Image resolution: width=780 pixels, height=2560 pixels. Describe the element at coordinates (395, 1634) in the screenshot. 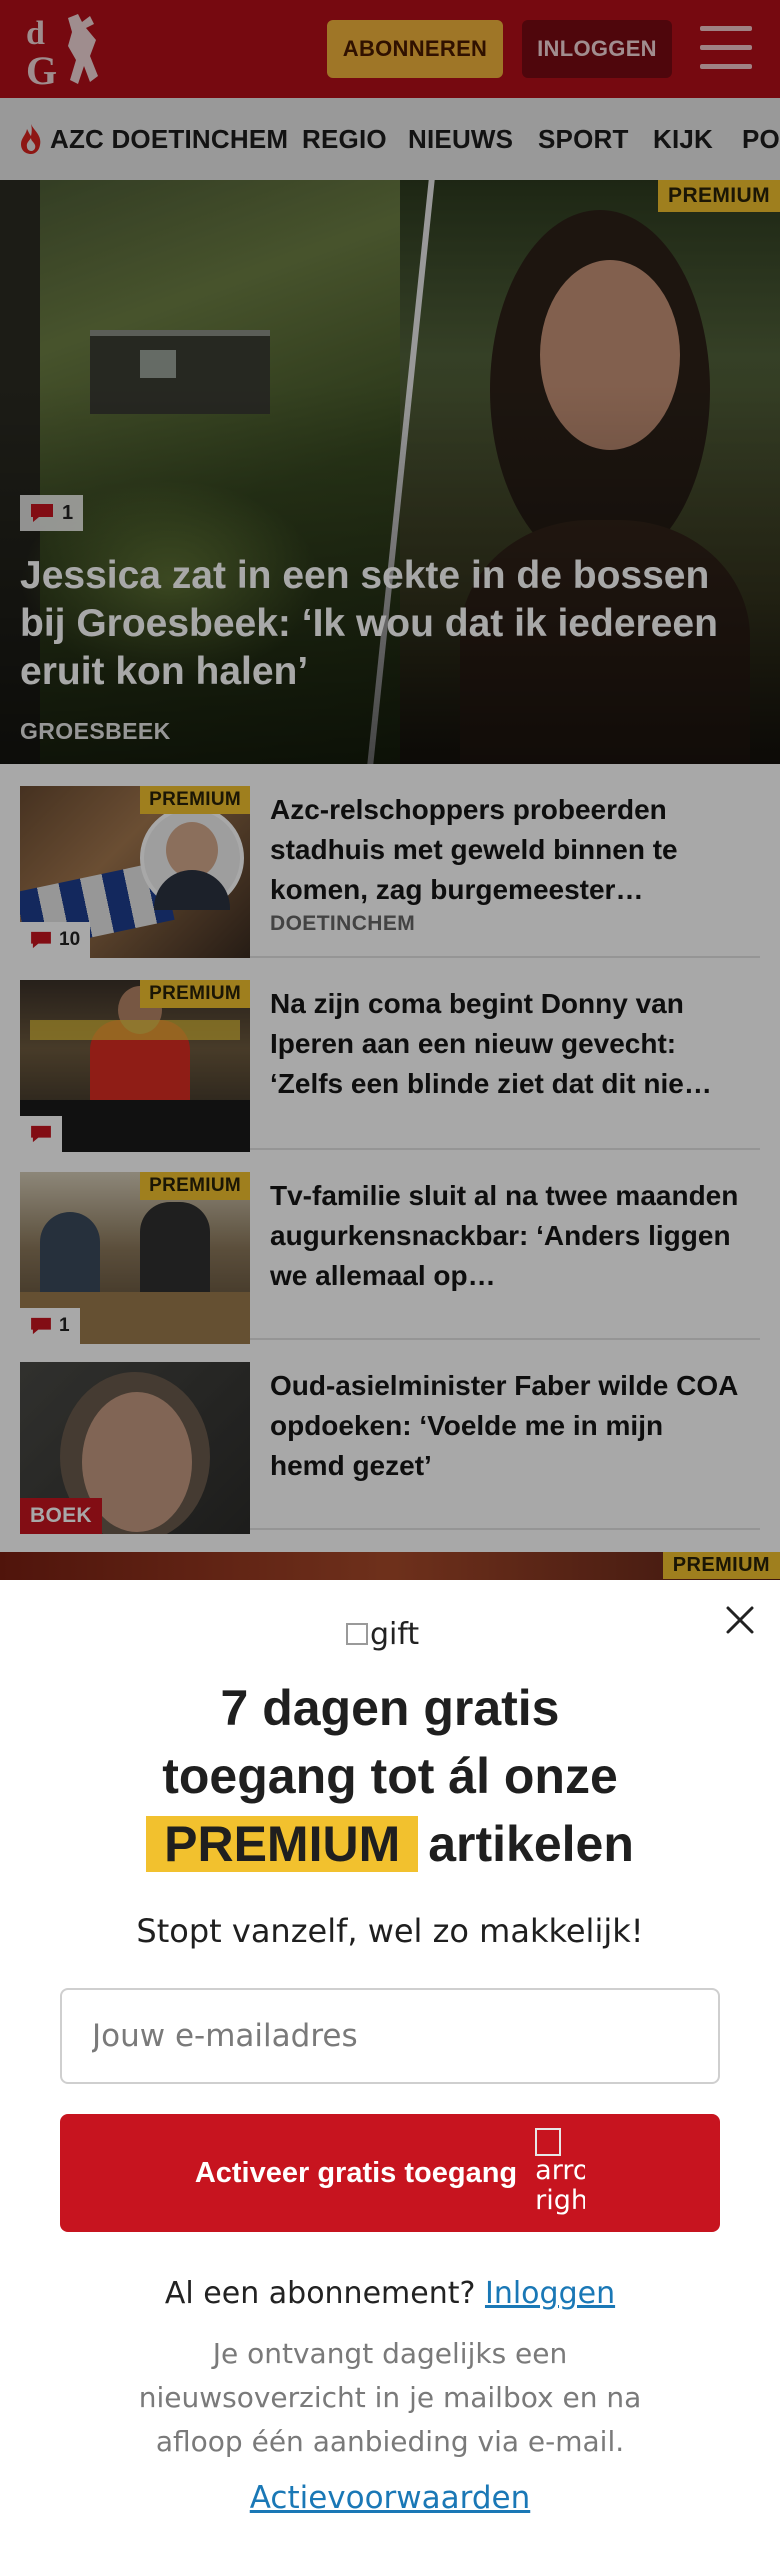

I see `gift-alt-text: gift` at that location.